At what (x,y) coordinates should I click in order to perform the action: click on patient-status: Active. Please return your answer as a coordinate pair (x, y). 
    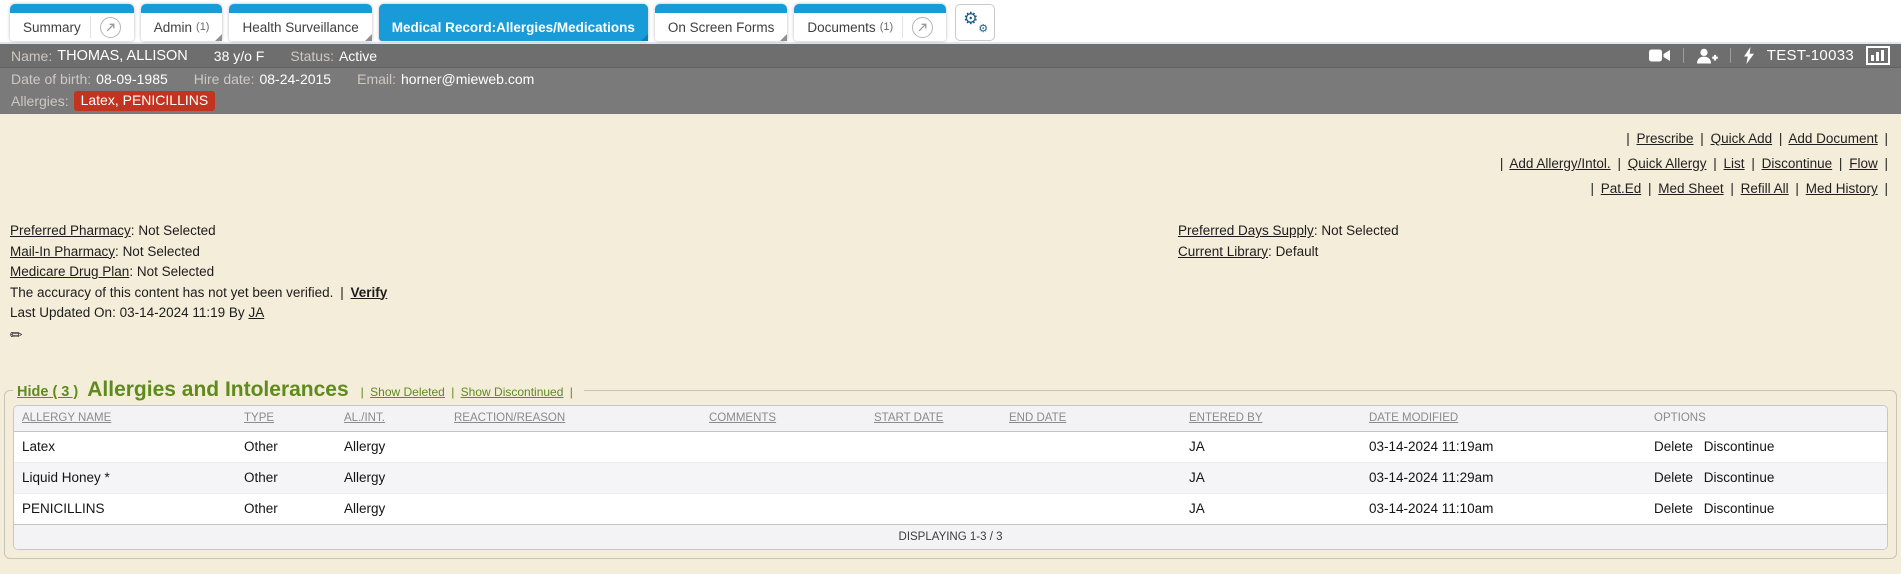
    Looking at the image, I should click on (358, 55).